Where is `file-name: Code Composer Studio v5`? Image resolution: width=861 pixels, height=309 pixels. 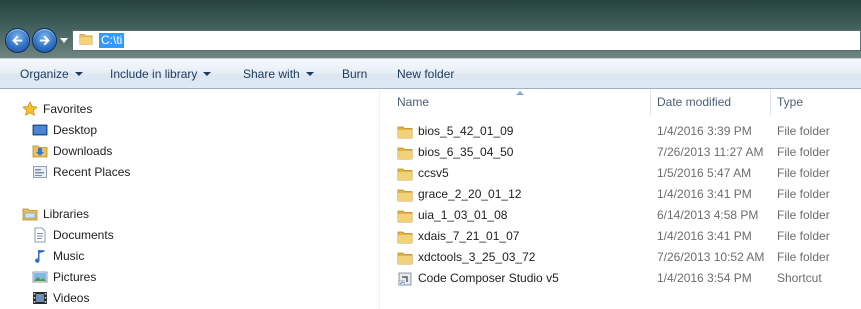 file-name: Code Composer Studio v5 is located at coordinates (488, 278).